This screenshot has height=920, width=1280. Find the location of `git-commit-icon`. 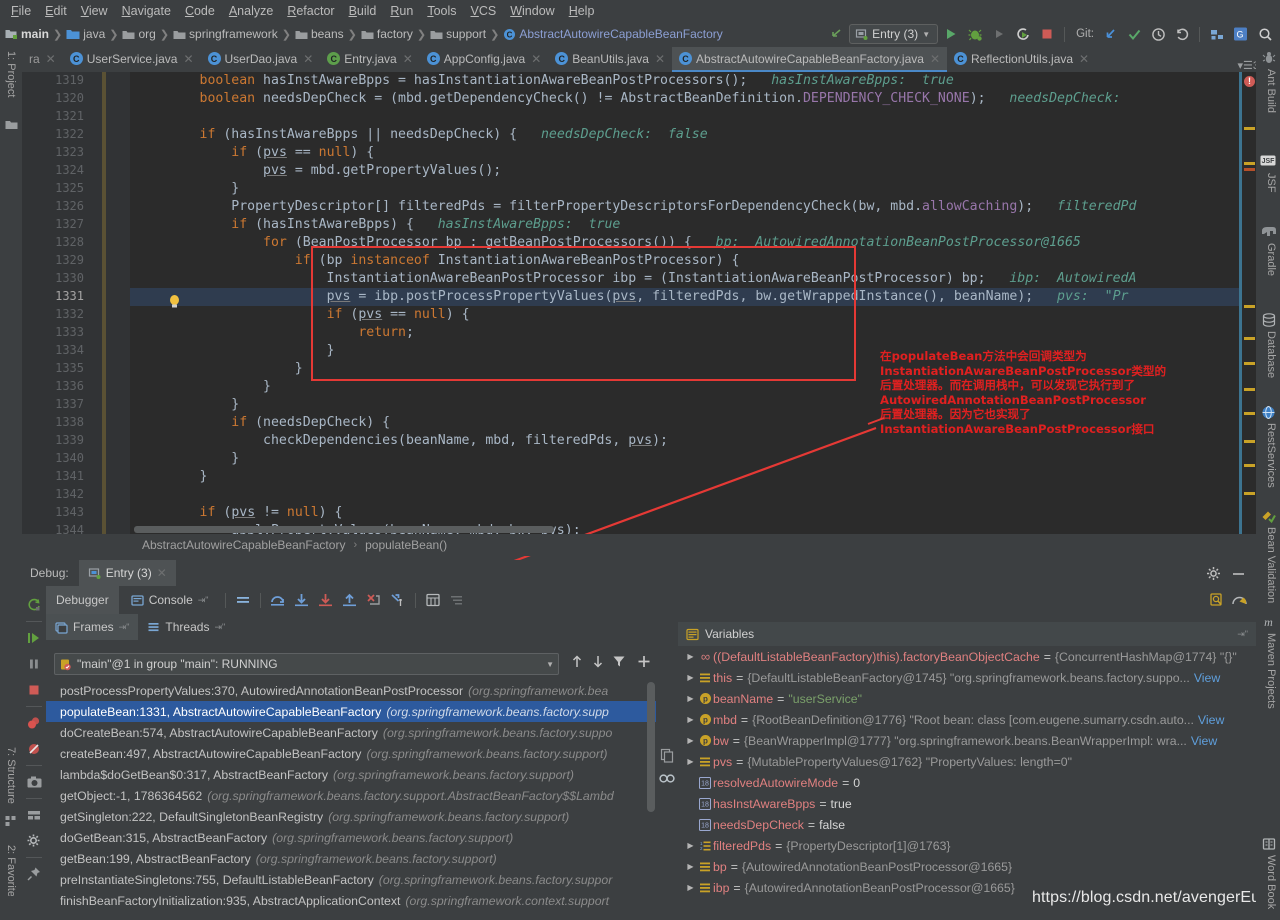

git-commit-icon is located at coordinates (1134, 34).